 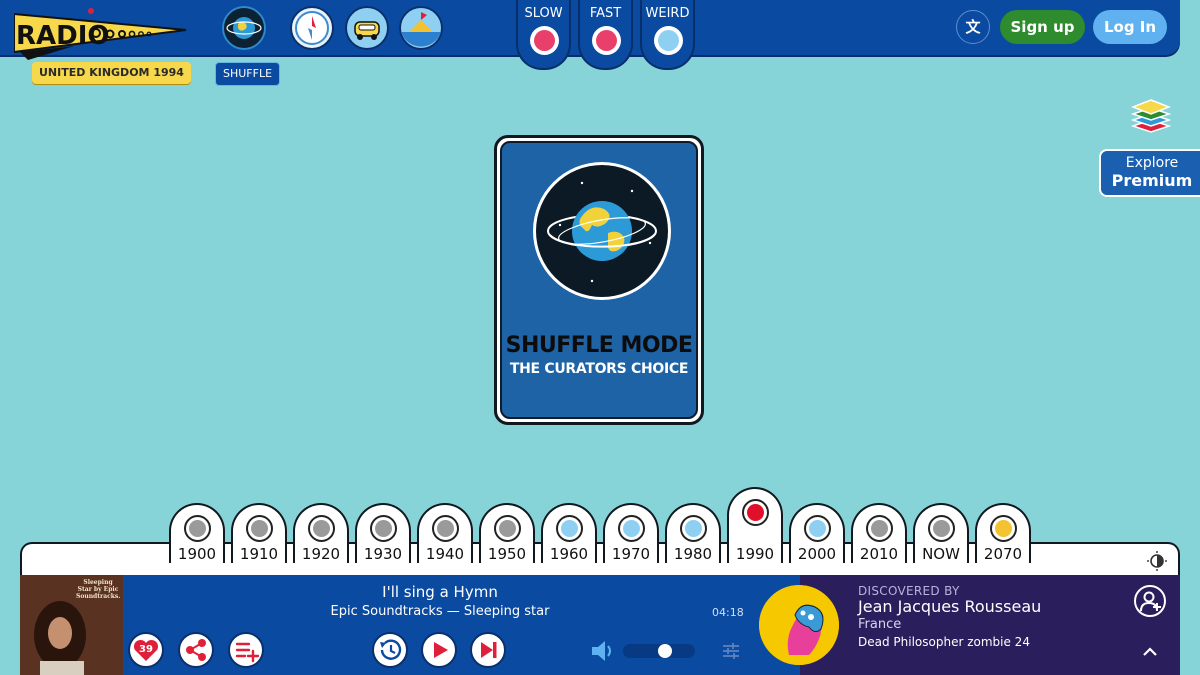 I want to click on decade-label: 1990, so click(x=755, y=554).